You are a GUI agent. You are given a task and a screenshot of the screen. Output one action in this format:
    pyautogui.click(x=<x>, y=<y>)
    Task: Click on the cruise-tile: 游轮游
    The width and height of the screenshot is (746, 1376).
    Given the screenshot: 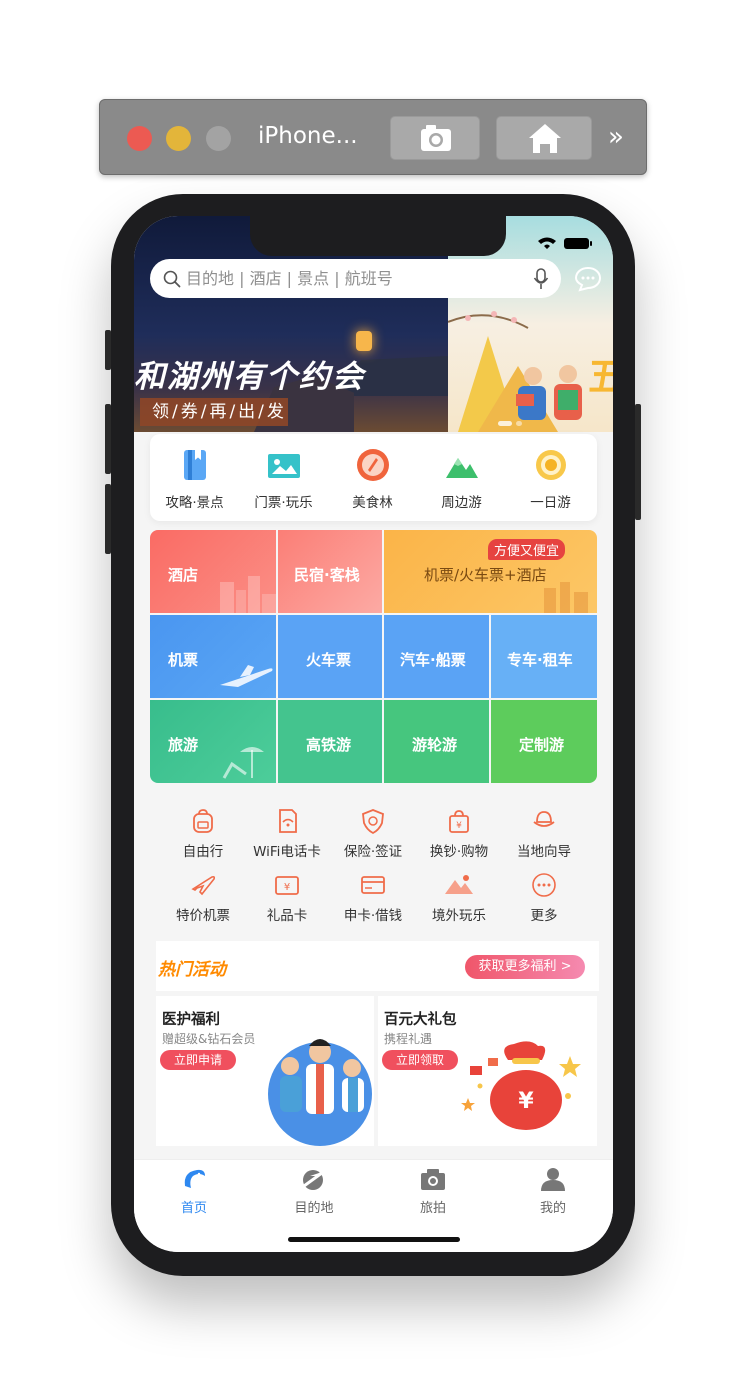 What is the action you would take?
    pyautogui.click(x=436, y=741)
    